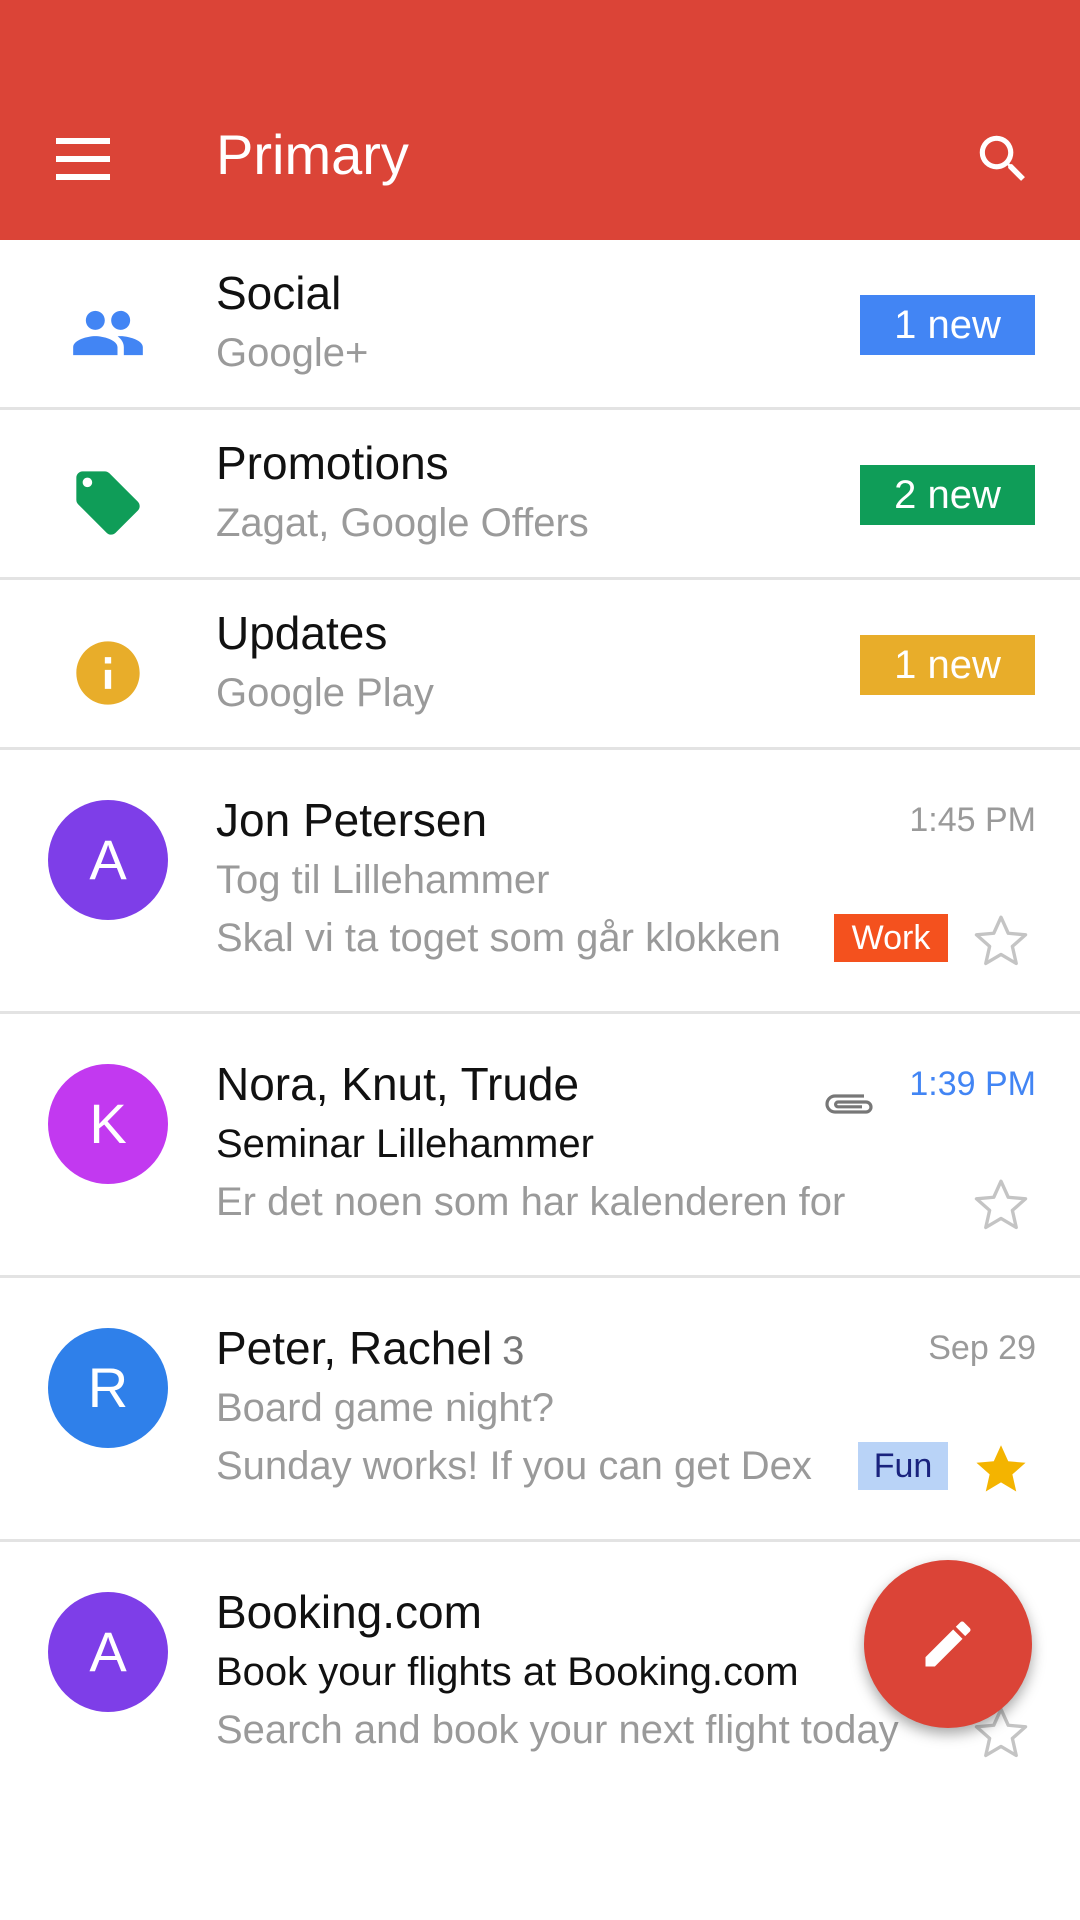 The image size is (1080, 1920). Describe the element at coordinates (402, 523) in the screenshot. I see `category-subtitle: Zagat, Google Offers` at that location.